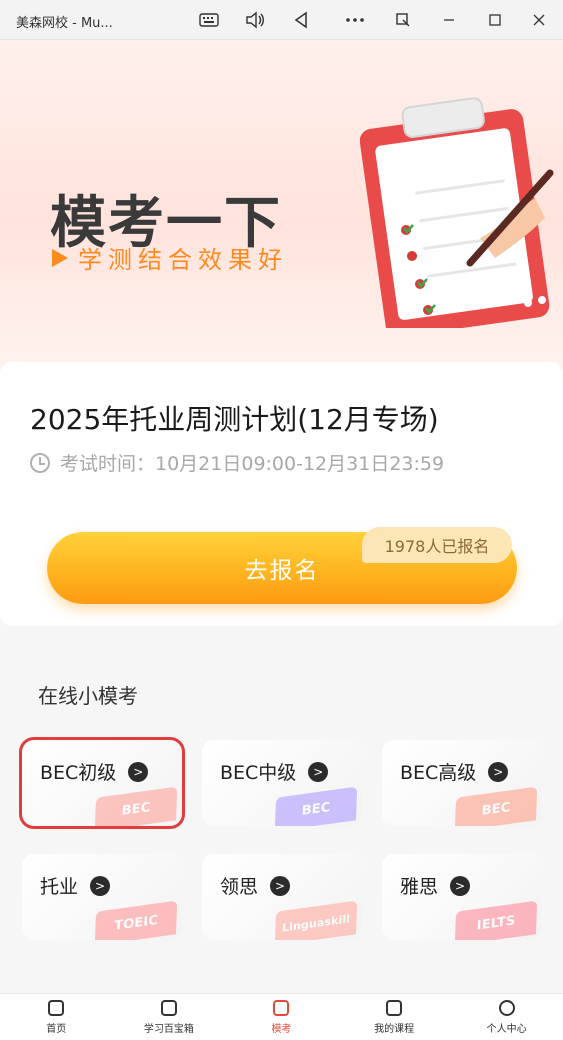 The image size is (563, 1040). I want to click on ielts-document-icon: IELTS, so click(496, 920).